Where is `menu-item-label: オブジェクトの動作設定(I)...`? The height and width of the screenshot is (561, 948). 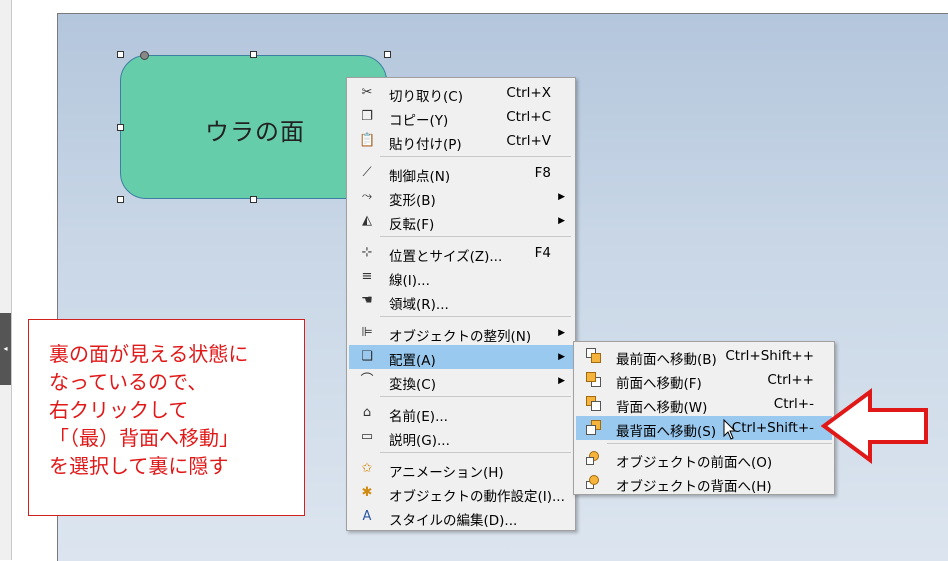 menu-item-label: オブジェクトの動作設定(I)... is located at coordinates (477, 497).